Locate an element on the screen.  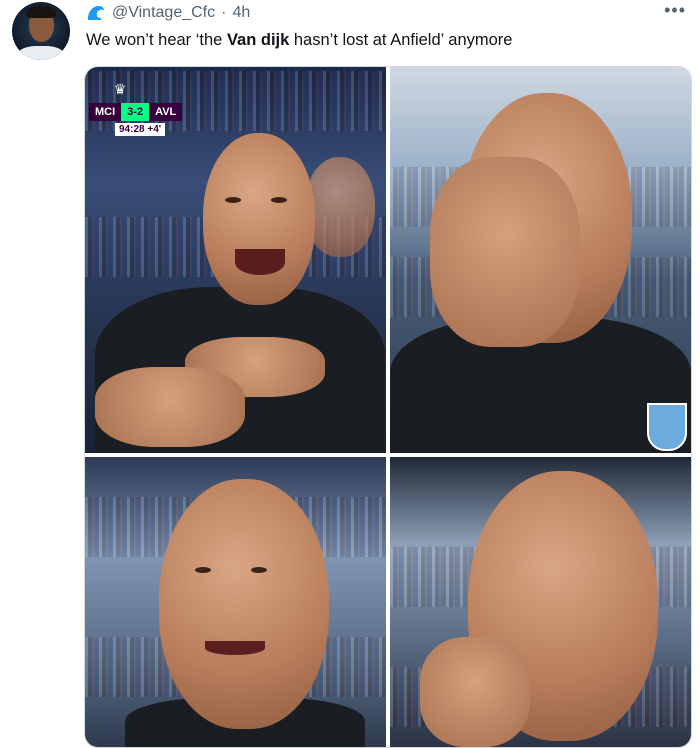
avatar-shirt is located at coordinates (41, 53).